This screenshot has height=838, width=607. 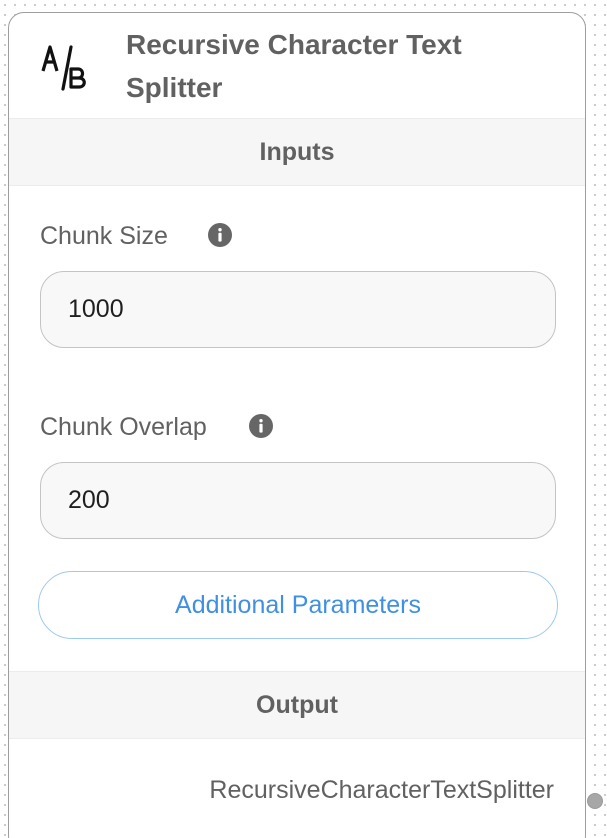 I want to click on additional-parameters-button: Additional Parameters, so click(x=298, y=605).